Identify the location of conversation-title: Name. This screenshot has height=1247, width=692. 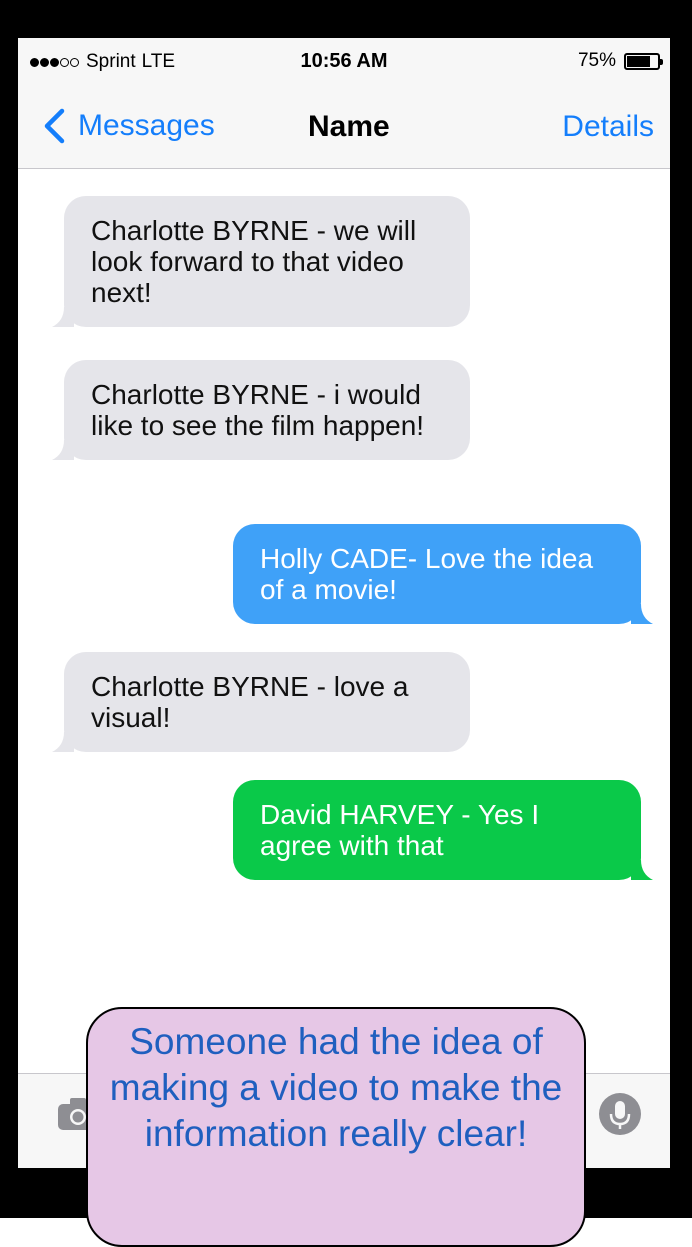
(349, 126).